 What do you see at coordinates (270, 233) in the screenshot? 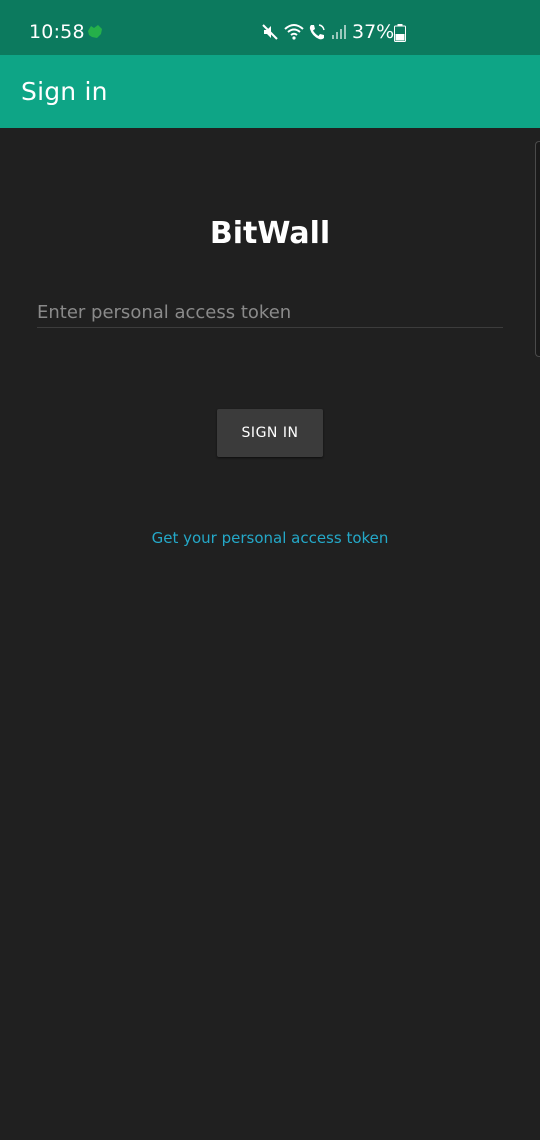
I see `brand-title: BitWall` at bounding box center [270, 233].